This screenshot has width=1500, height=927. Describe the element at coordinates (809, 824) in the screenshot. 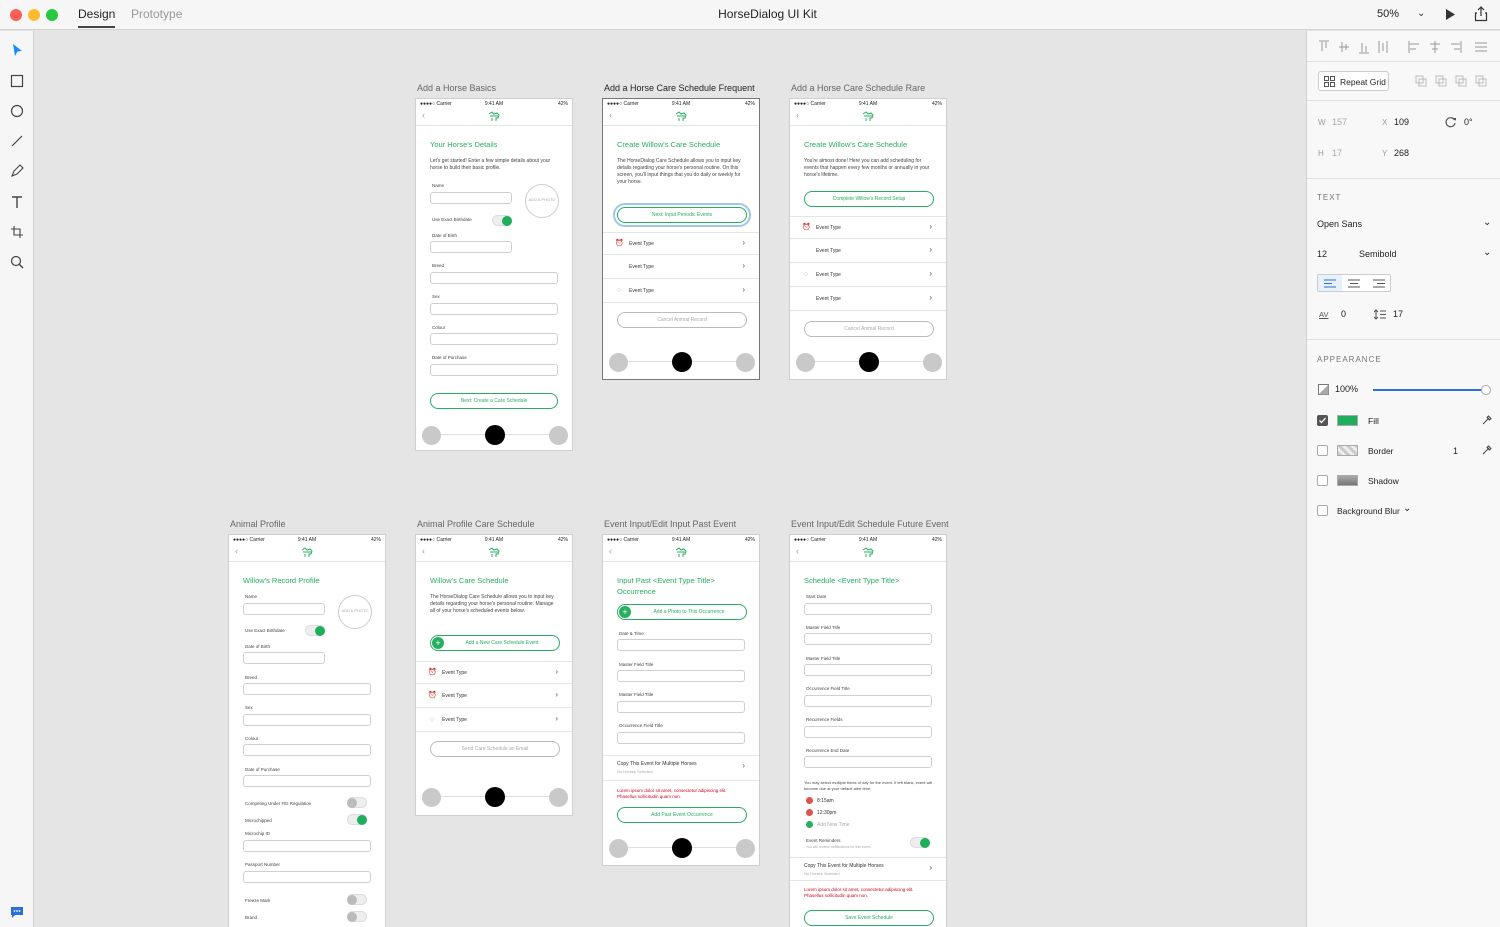

I see `add-time-icon` at that location.